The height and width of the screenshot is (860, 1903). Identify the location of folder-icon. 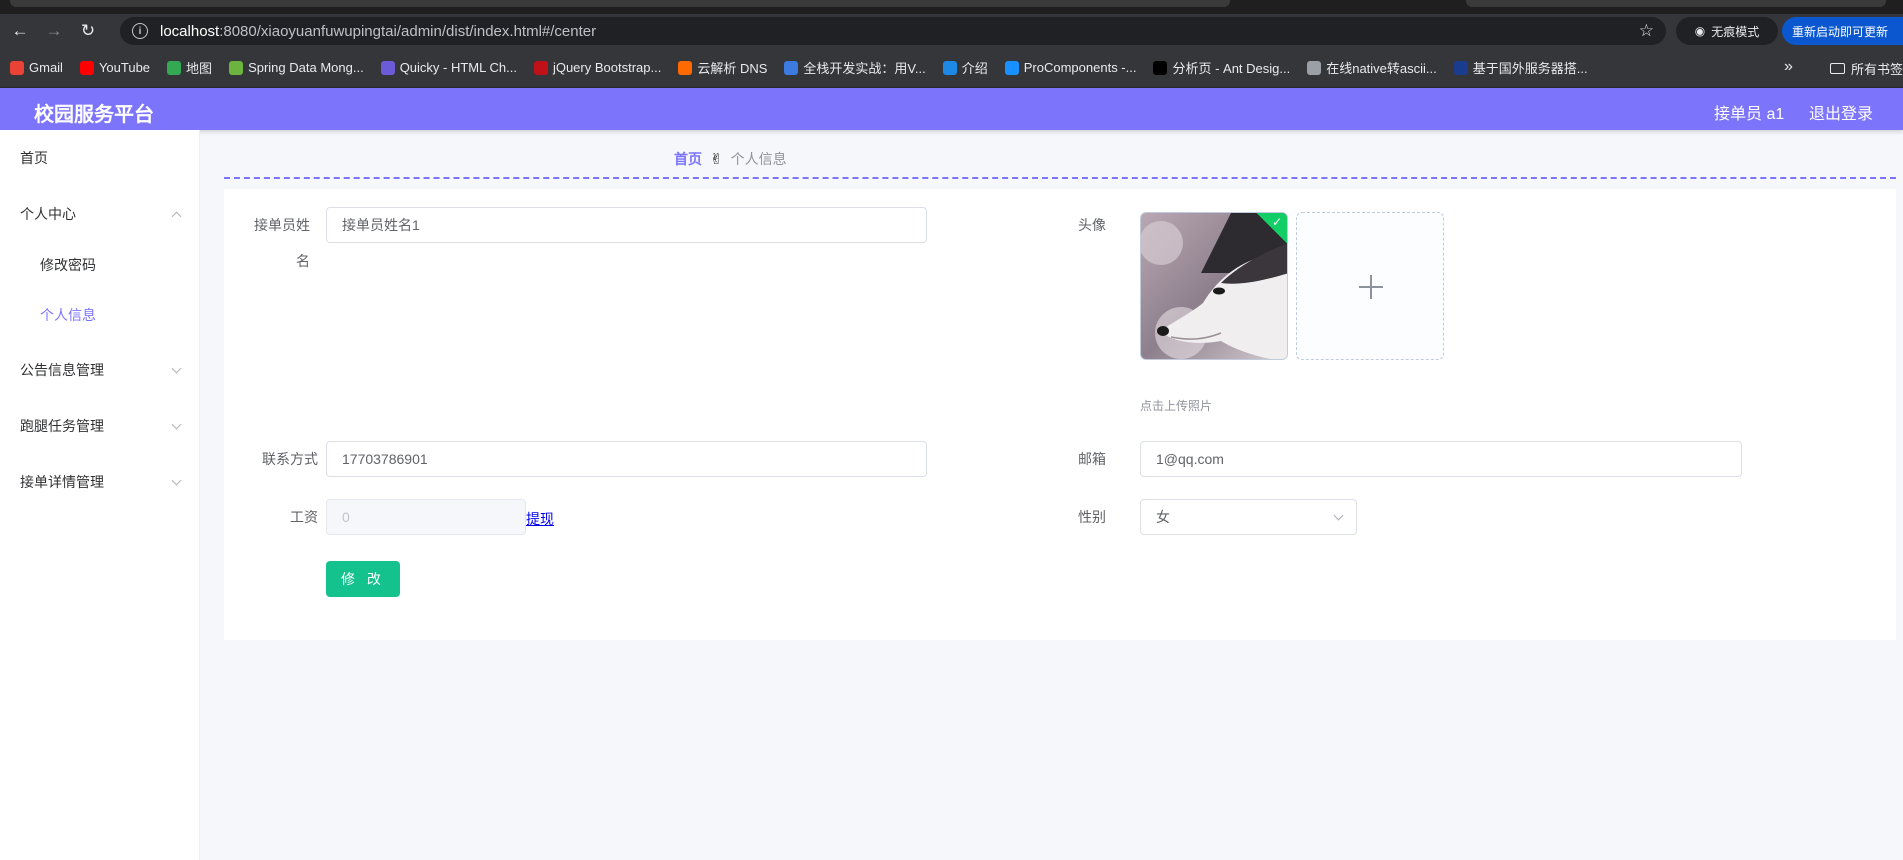
(1837, 68).